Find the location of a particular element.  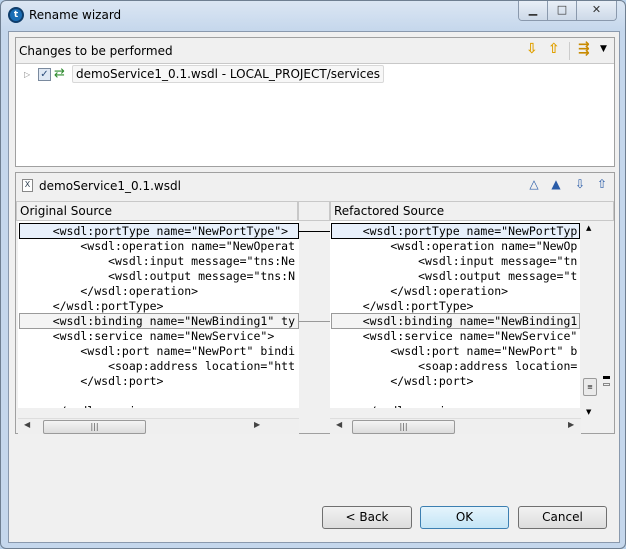

ok-button: OK is located at coordinates (464, 517).